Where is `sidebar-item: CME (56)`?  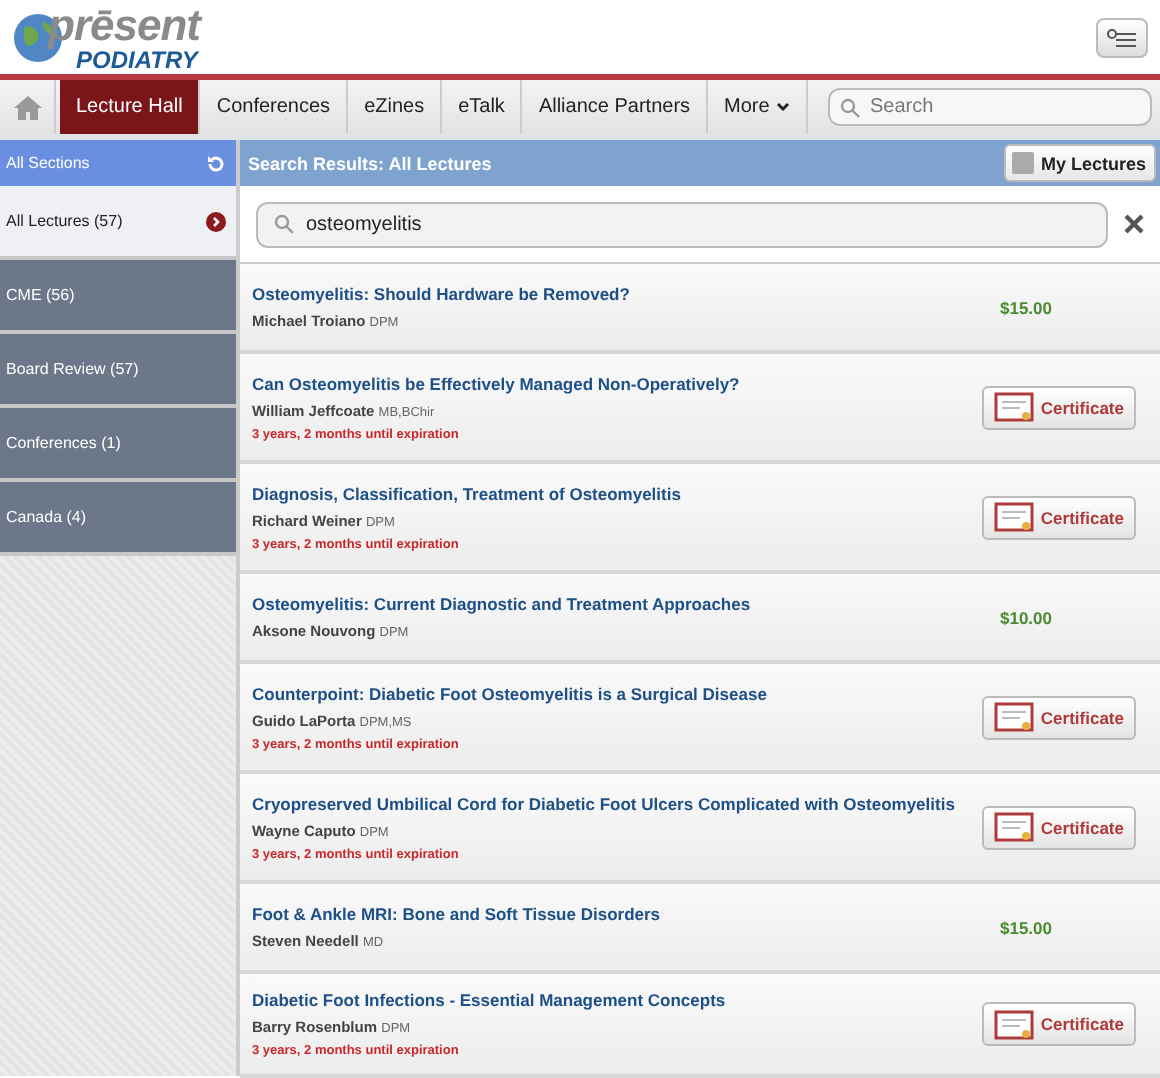
sidebar-item: CME (56) is located at coordinates (118, 297).